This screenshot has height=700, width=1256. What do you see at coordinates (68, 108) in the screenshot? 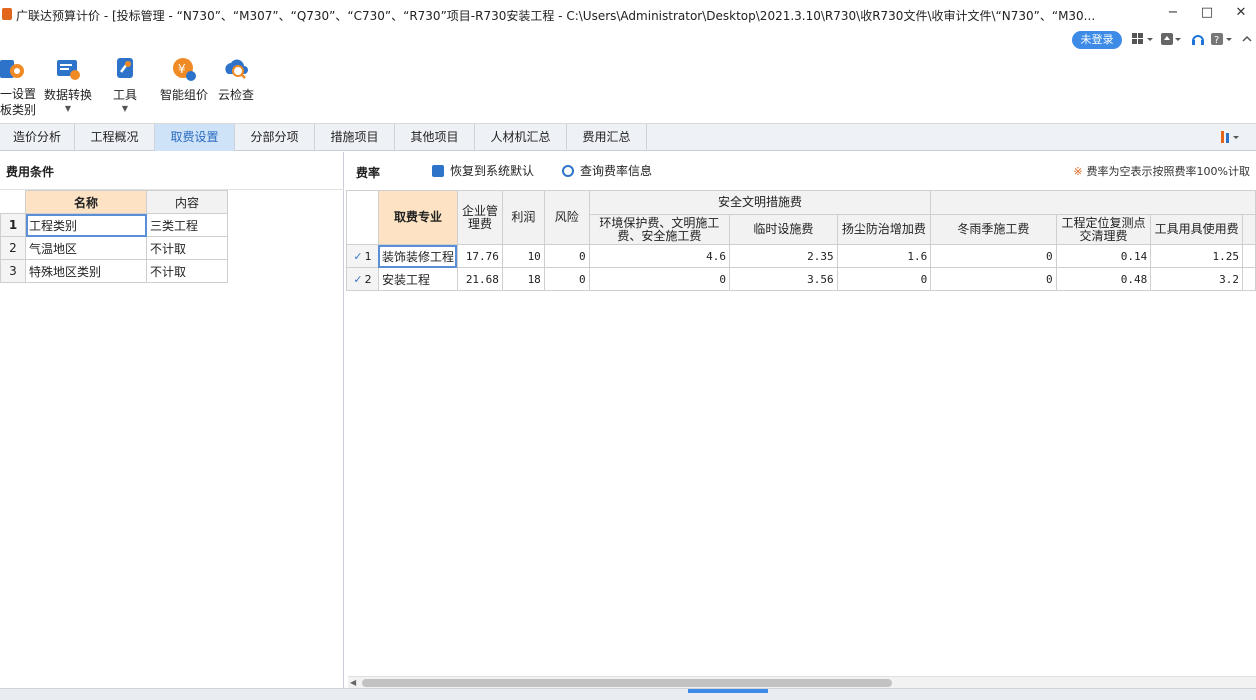
I see `chevron-down-icon: ▼` at bounding box center [68, 108].